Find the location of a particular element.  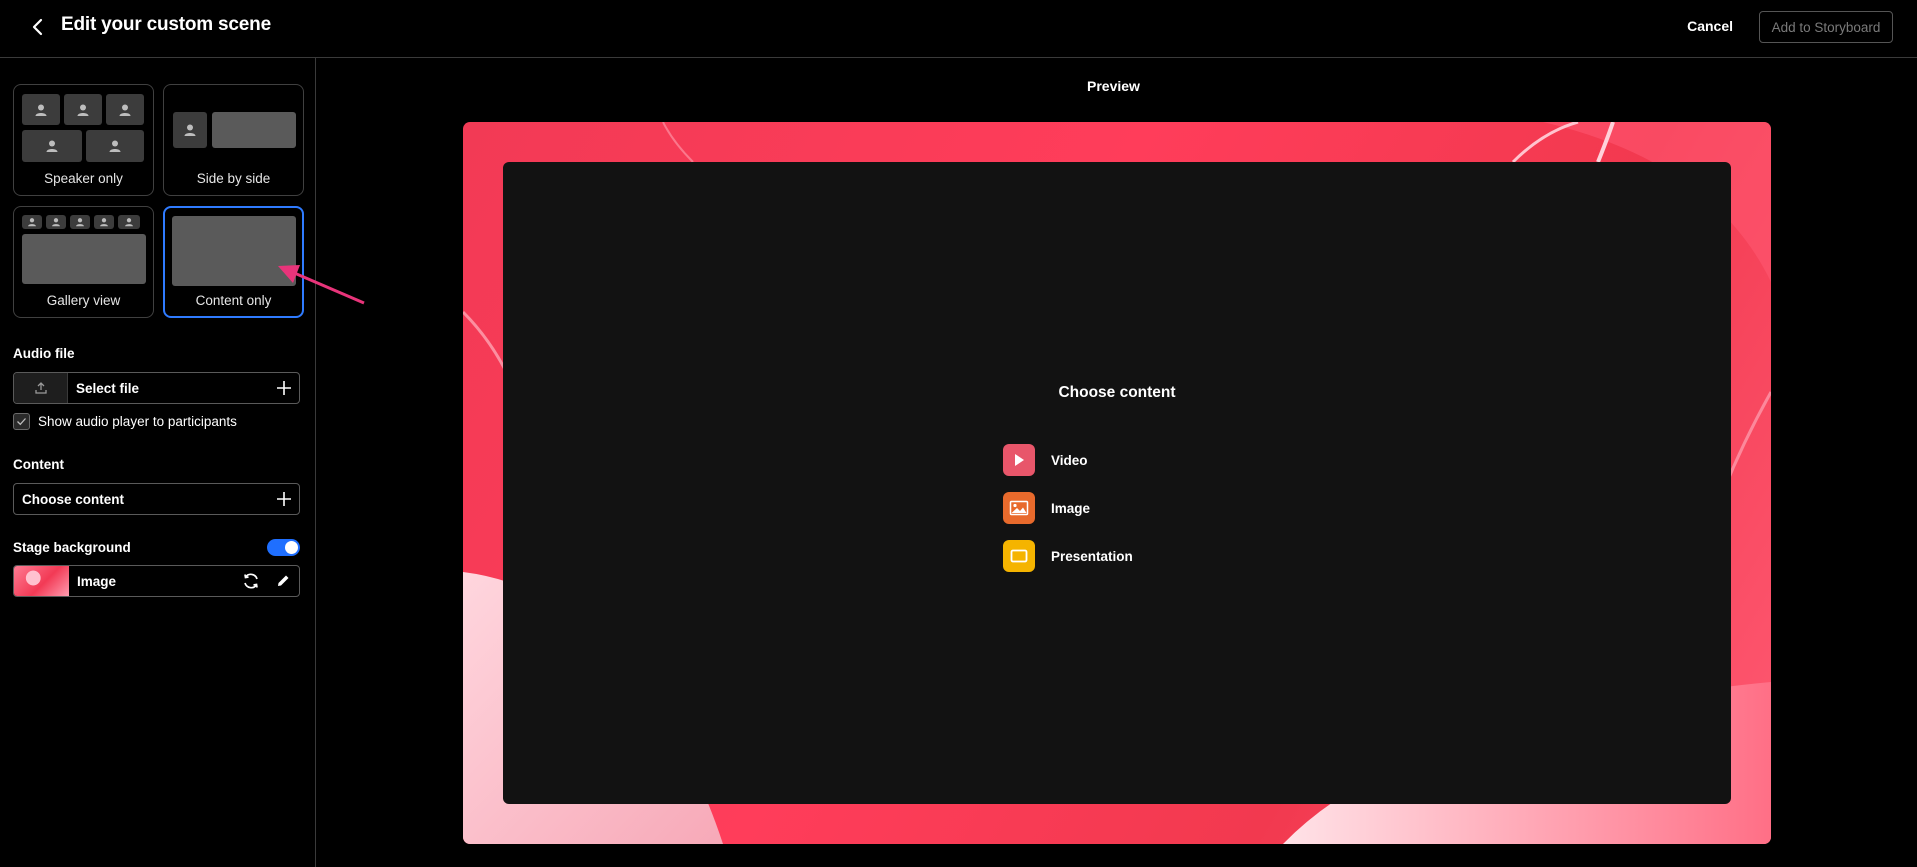

select-audio-file-field: Select file is located at coordinates (156, 388).